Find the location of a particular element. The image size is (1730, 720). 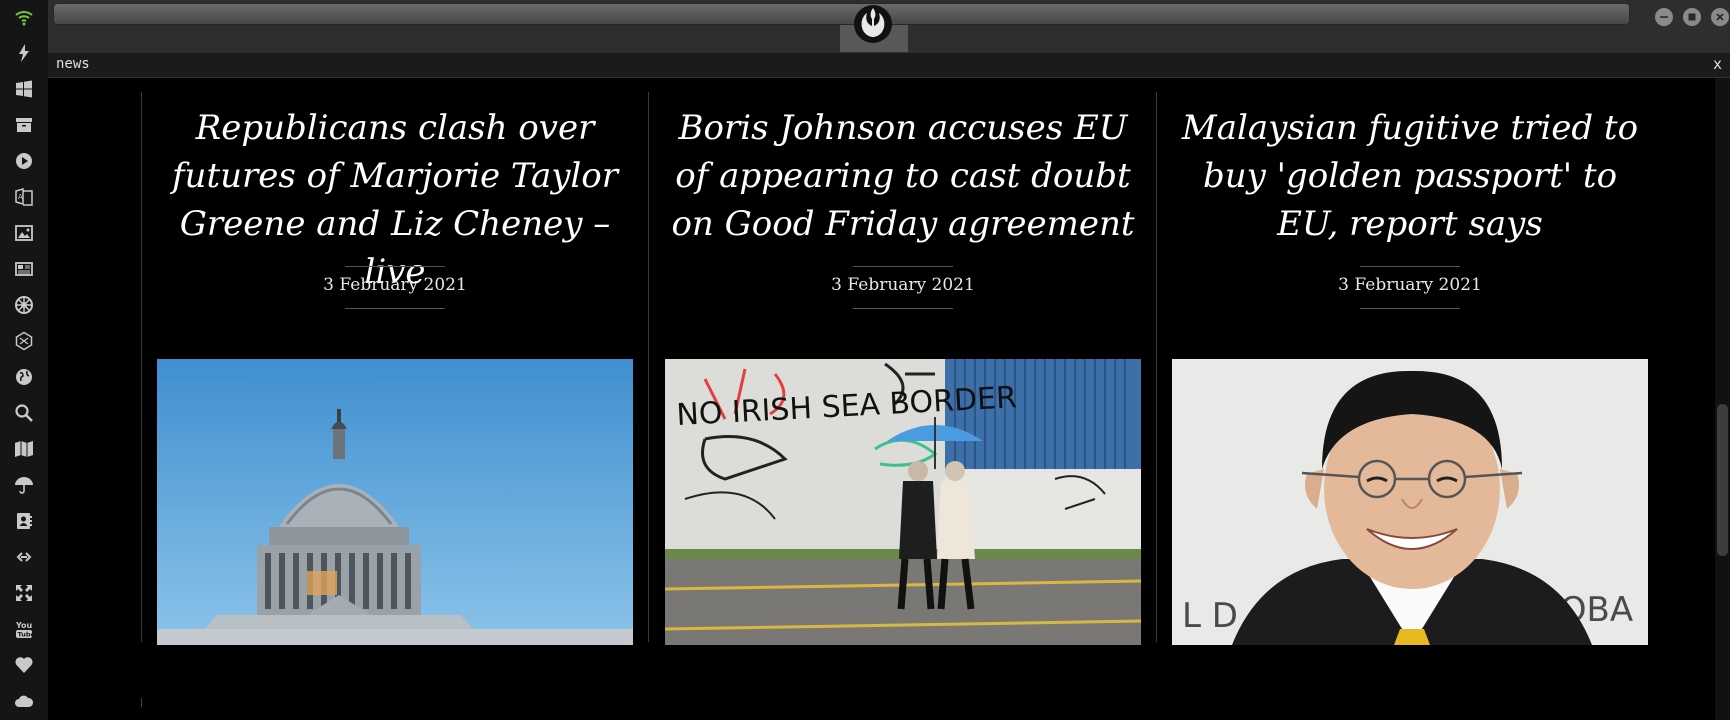

app-sidebar: A You Tube is located at coordinates (24, 360).